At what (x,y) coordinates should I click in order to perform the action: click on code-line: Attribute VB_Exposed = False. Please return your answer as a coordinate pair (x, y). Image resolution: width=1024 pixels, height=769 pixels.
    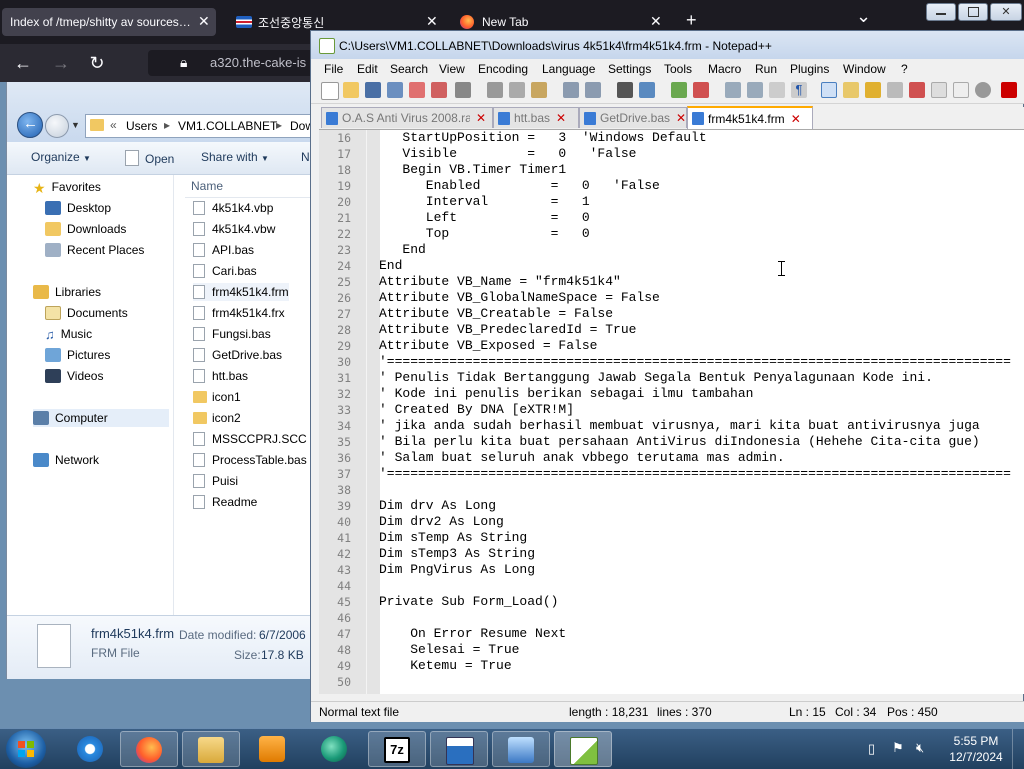
    Looking at the image, I should click on (488, 346).